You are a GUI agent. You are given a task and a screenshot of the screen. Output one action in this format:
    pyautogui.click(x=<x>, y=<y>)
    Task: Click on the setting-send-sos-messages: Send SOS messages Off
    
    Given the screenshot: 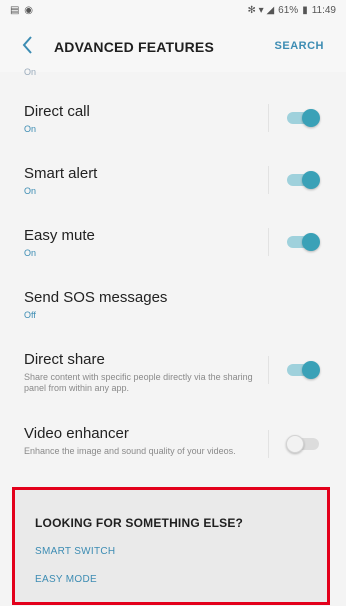 What is the action you would take?
    pyautogui.click(x=173, y=311)
    